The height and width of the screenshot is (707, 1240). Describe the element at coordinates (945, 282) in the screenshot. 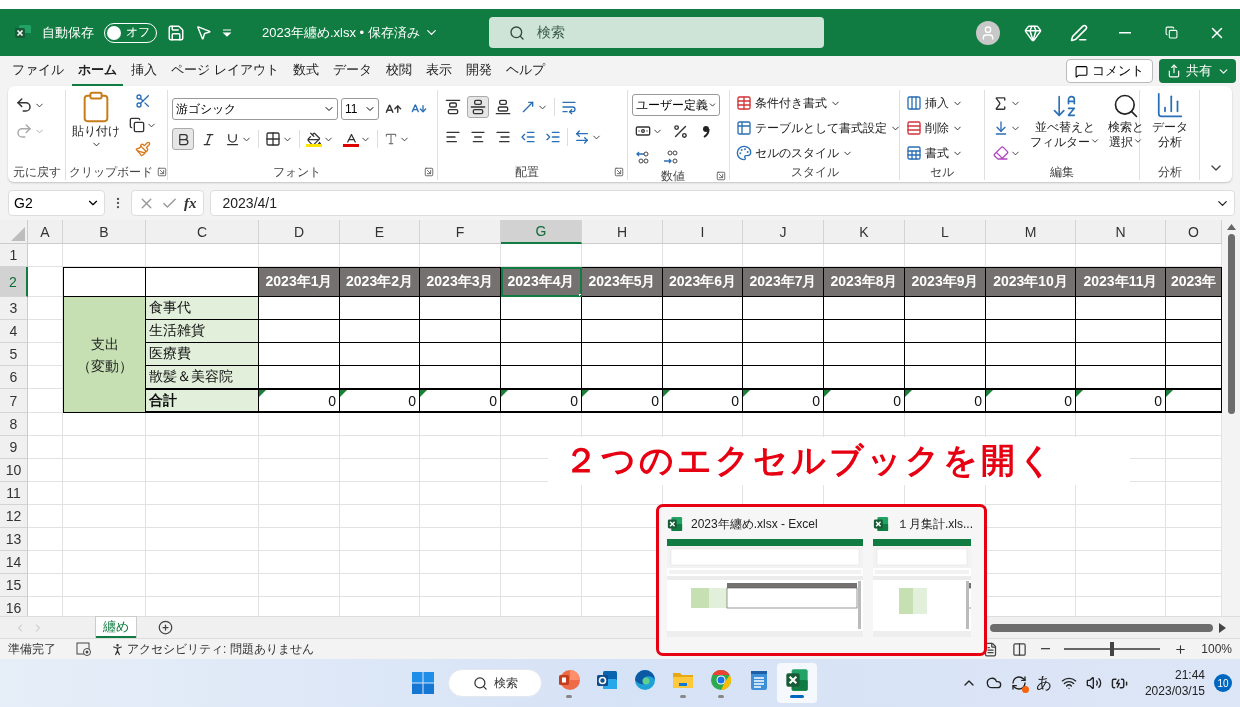

I see `month-header-cell: 2023年9月` at that location.